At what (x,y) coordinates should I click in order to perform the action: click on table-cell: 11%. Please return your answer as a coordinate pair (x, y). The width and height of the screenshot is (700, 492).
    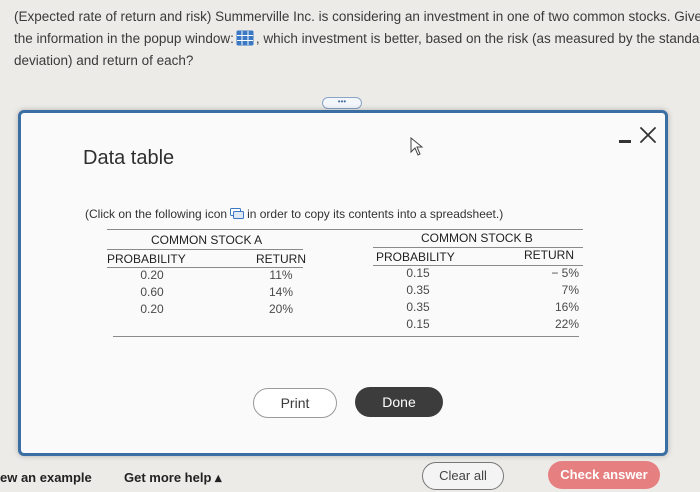
    Looking at the image, I should click on (281, 275).